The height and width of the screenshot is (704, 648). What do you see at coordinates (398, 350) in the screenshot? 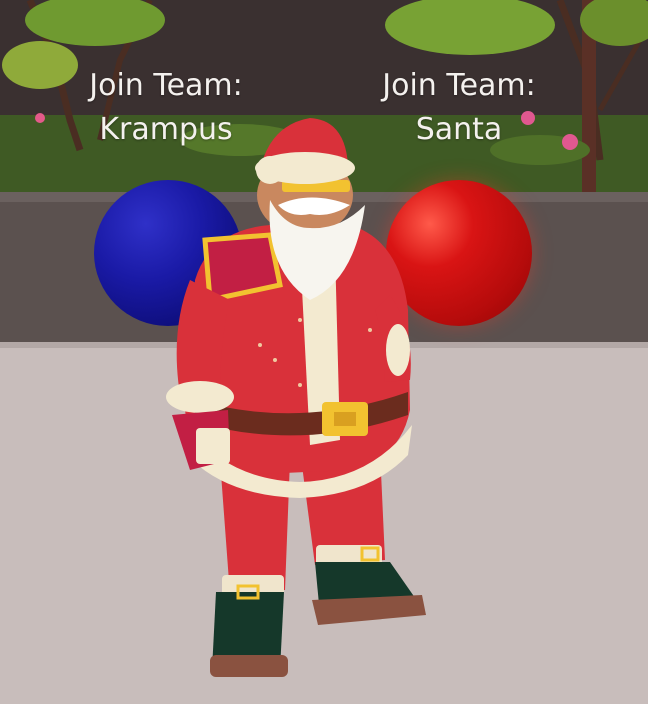
I see `right-sleeve-cuff` at bounding box center [398, 350].